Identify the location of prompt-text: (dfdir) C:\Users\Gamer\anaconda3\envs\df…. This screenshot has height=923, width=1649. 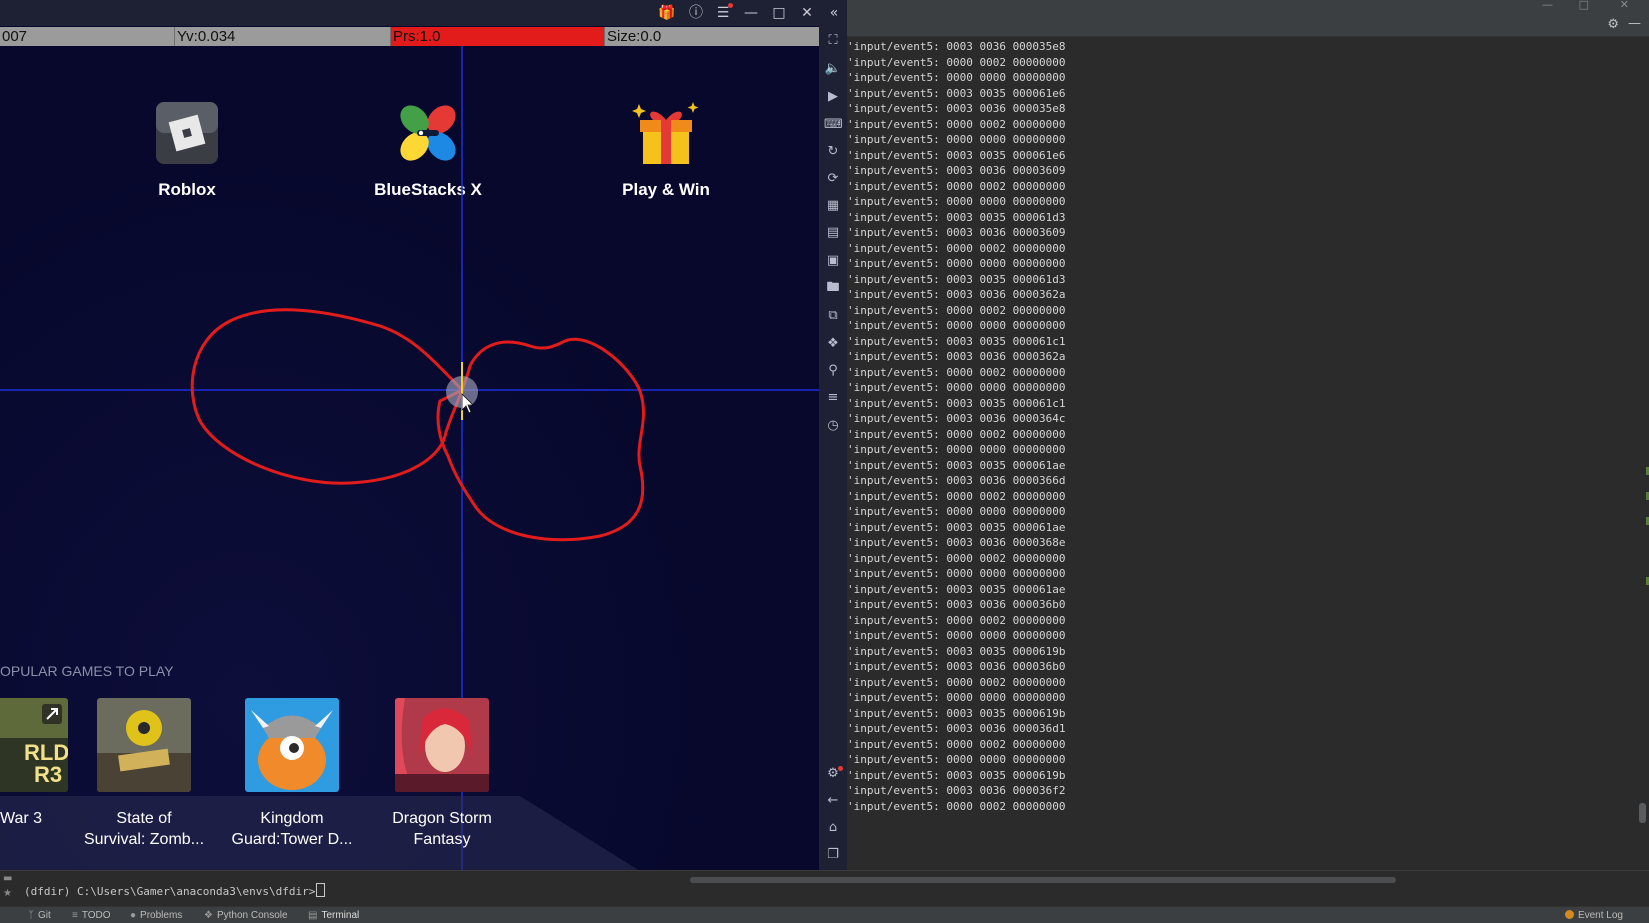
(170, 891).